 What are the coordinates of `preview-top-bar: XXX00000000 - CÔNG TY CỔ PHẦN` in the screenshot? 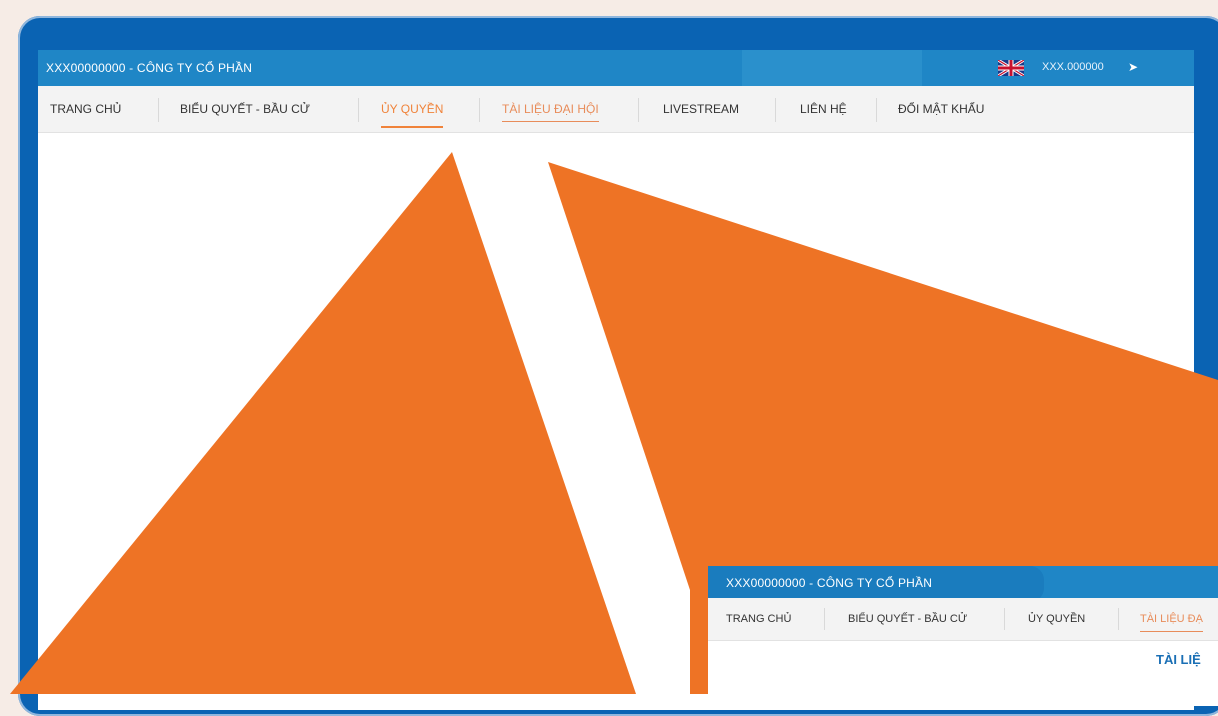 It's located at (963, 584).